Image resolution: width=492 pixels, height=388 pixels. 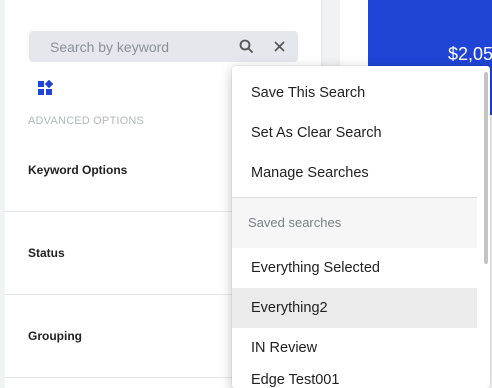 I want to click on grouping-row: Grouping, so click(x=55, y=336).